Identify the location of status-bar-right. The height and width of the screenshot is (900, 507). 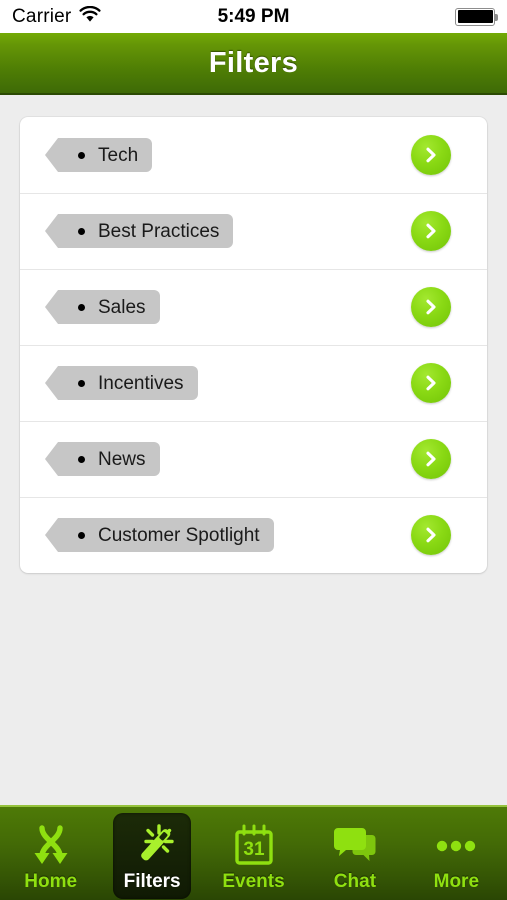
(476, 16).